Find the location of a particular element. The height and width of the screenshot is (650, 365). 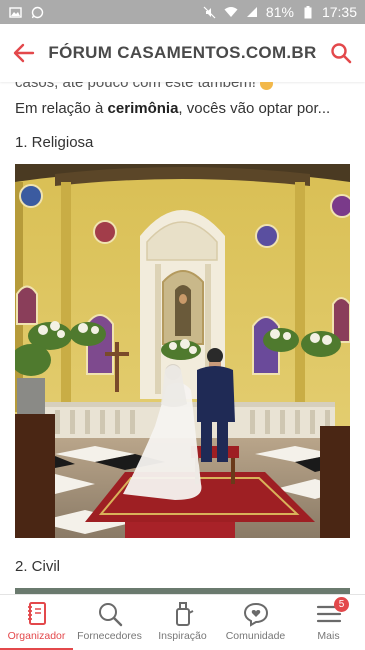

nav-comunidade: Comunidade is located at coordinates (255, 622).